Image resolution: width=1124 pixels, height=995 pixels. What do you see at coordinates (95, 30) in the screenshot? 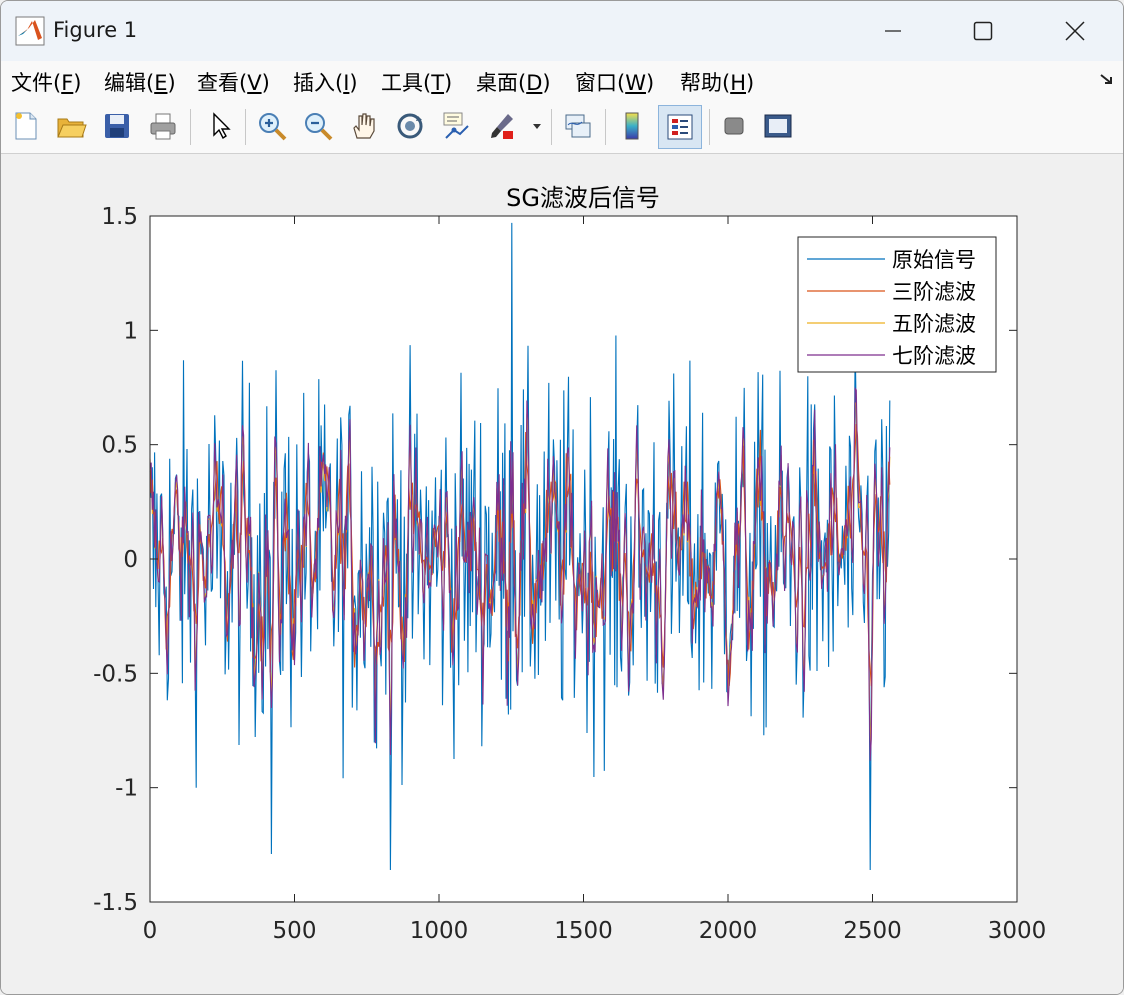
I see `window-title: Figure 1` at bounding box center [95, 30].